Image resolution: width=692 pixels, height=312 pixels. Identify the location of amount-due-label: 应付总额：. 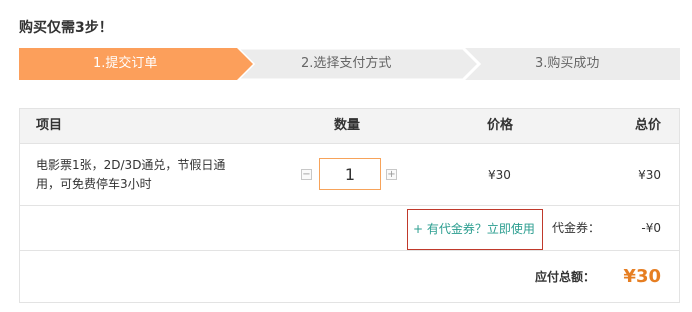
(565, 277).